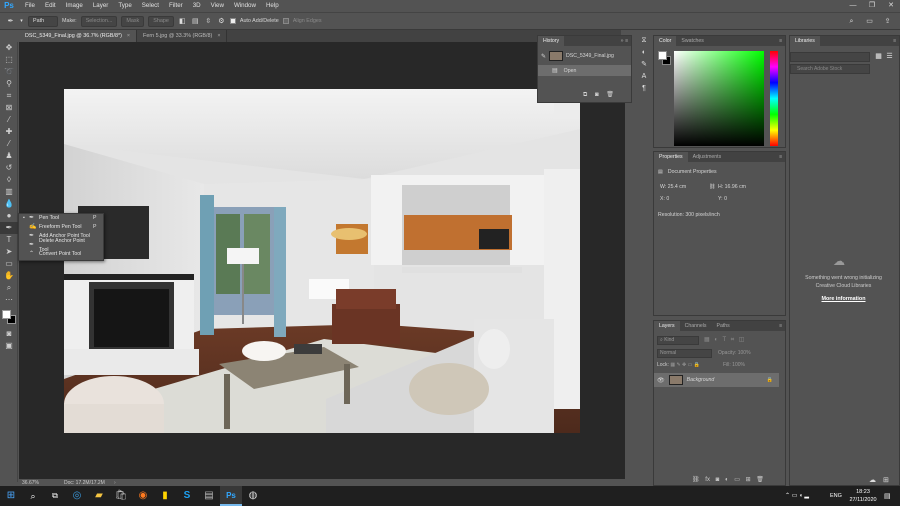 Image resolution: width=900 pixels, height=506 pixels. What do you see at coordinates (886, 480) in the screenshot?
I see `add-library-icon: ⊞` at bounding box center [886, 480].